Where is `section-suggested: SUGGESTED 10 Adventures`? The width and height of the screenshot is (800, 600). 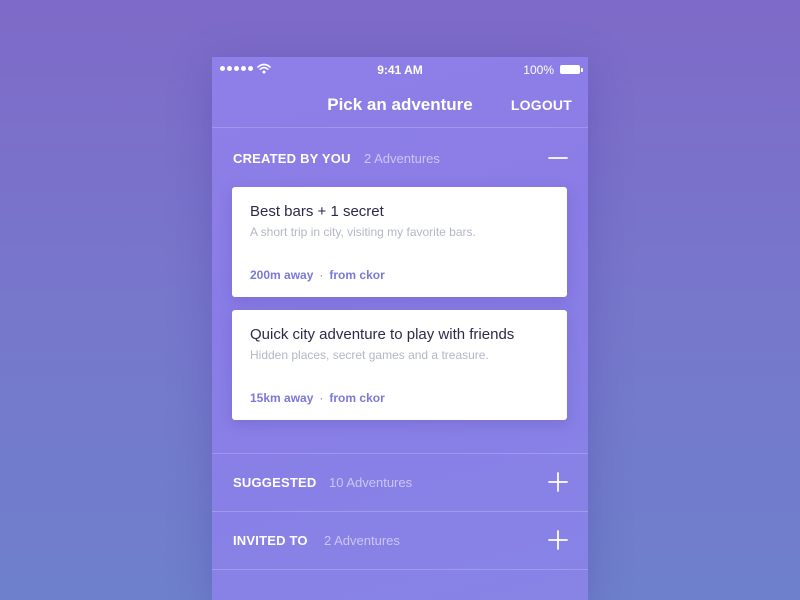 section-suggested: SUGGESTED 10 Adventures is located at coordinates (400, 483).